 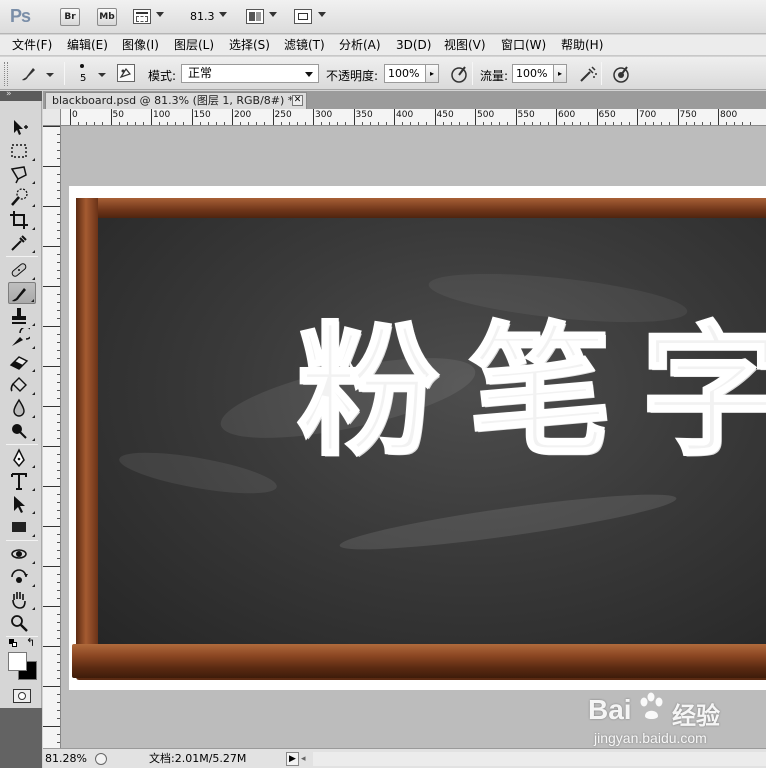 What do you see at coordinates (539, 759) in the screenshot?
I see `horizontal-scrollbar` at bounding box center [539, 759].